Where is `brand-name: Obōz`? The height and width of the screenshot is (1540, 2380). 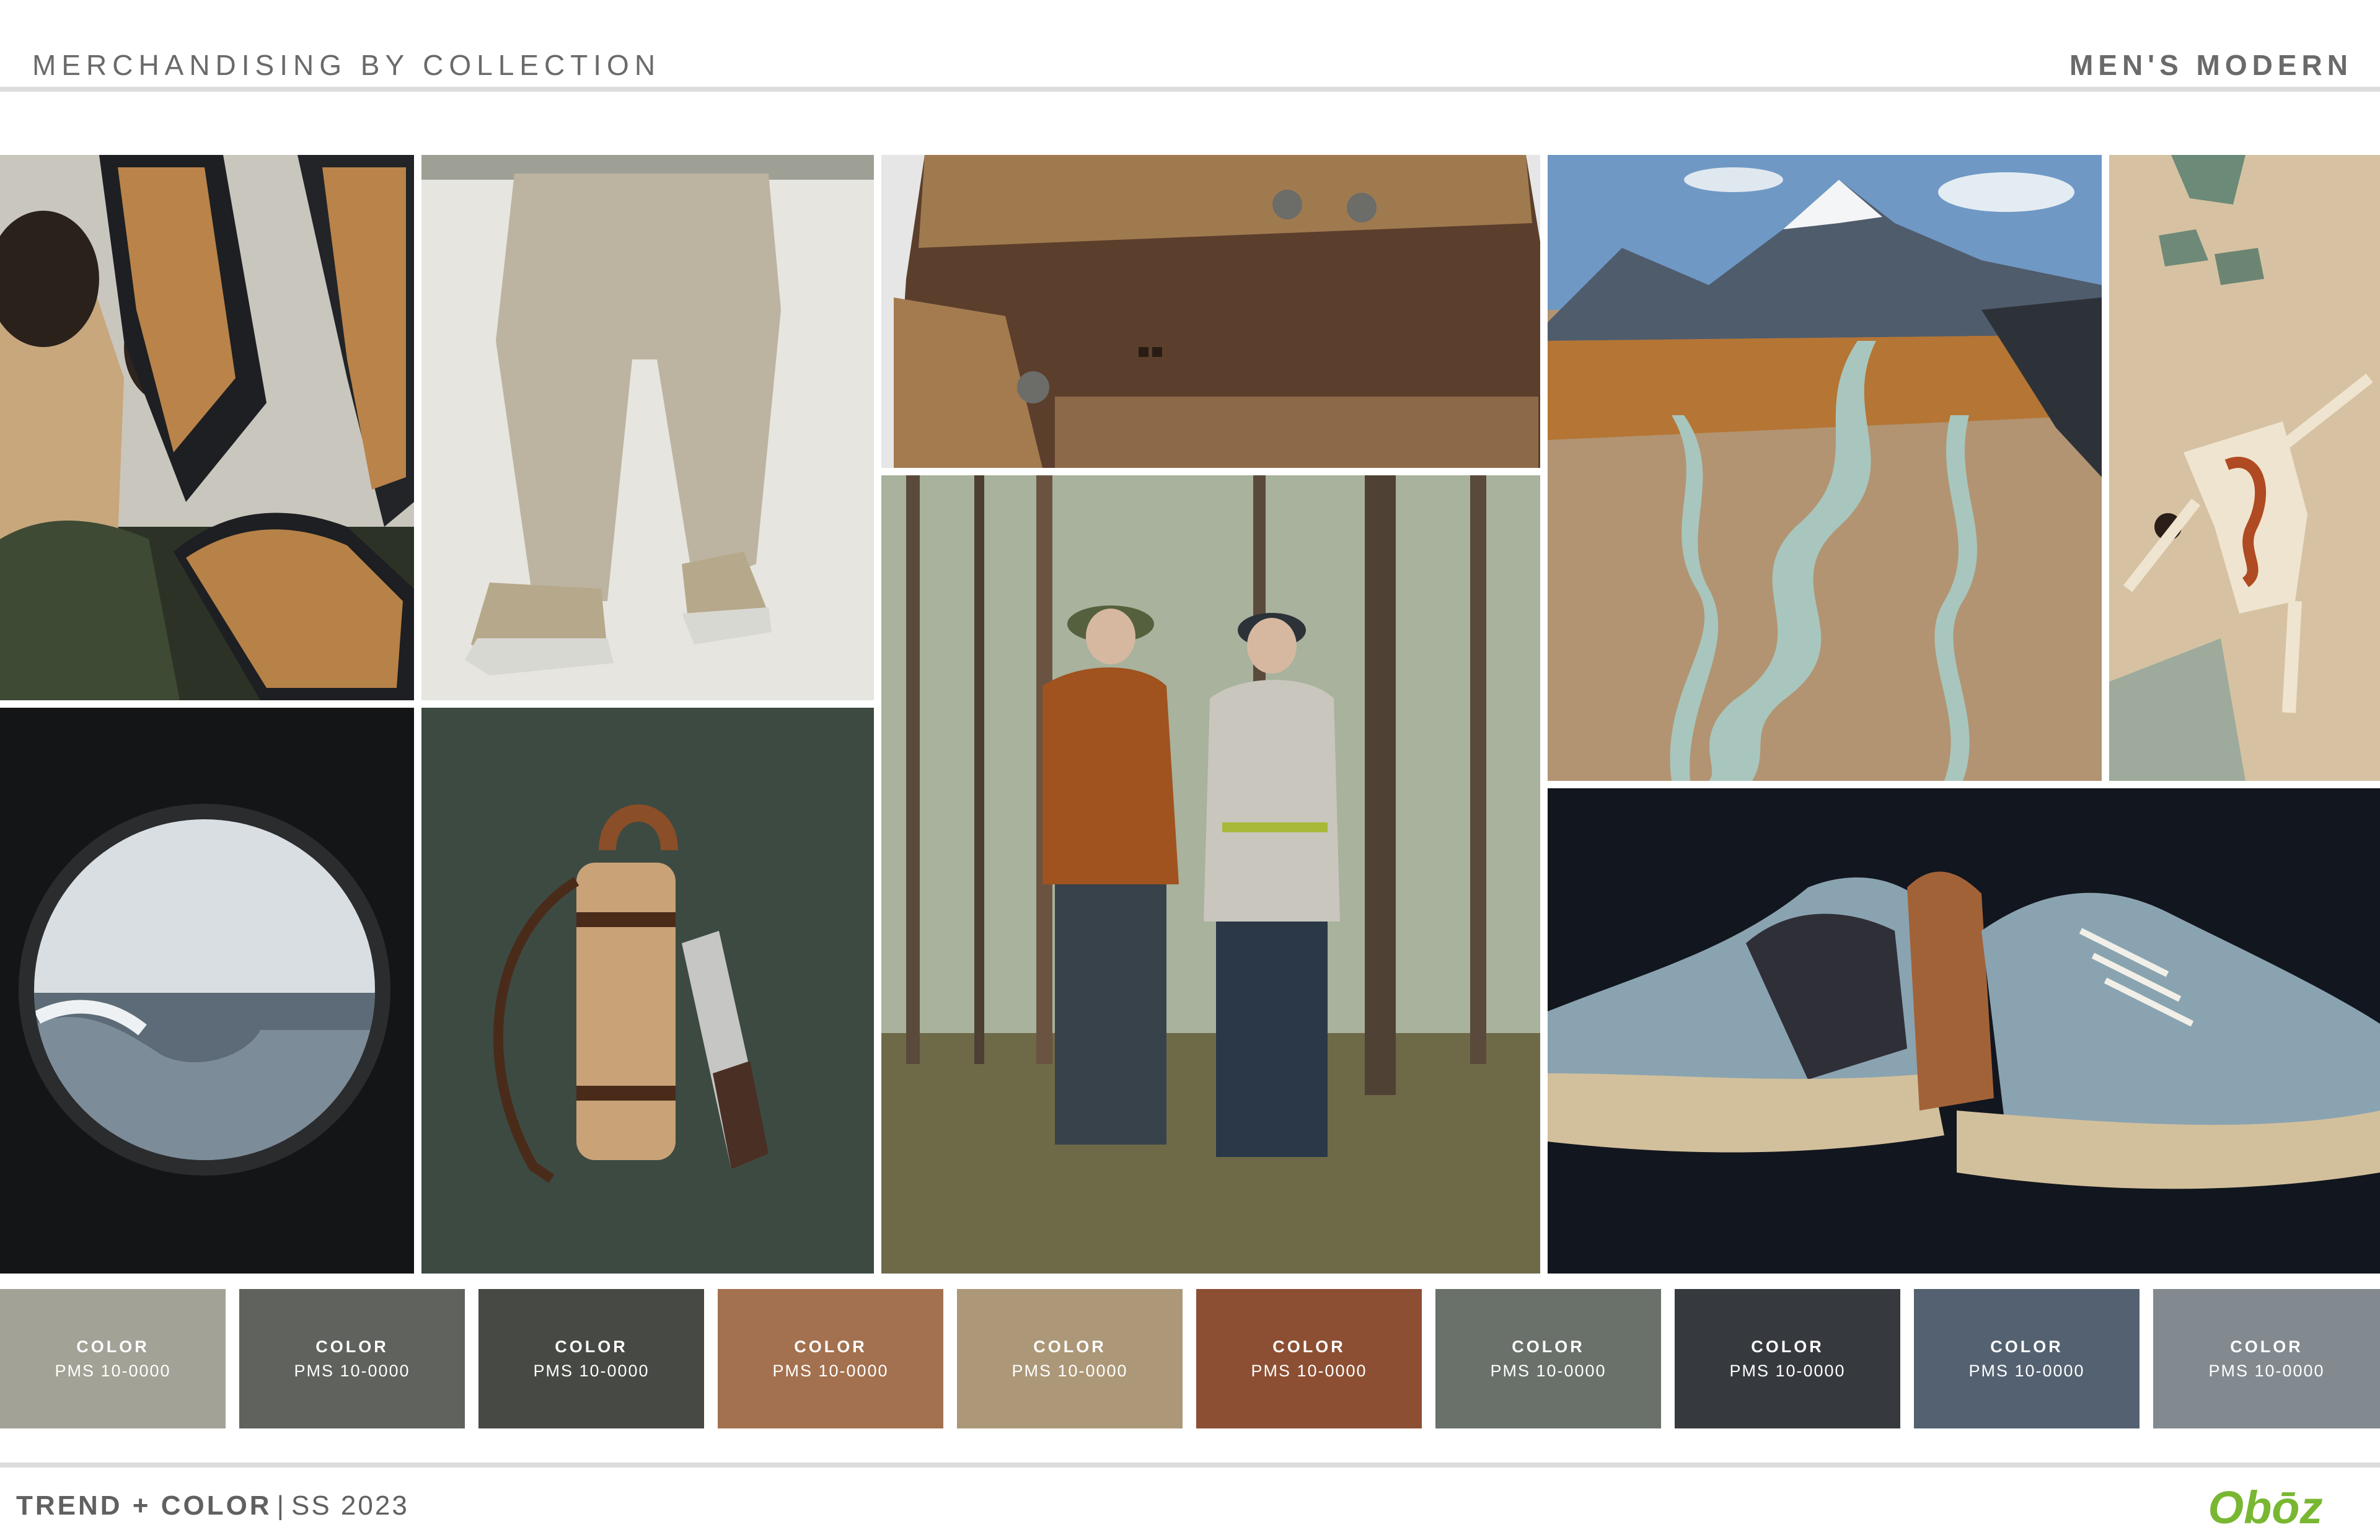 brand-name: Obōz is located at coordinates (2265, 1507).